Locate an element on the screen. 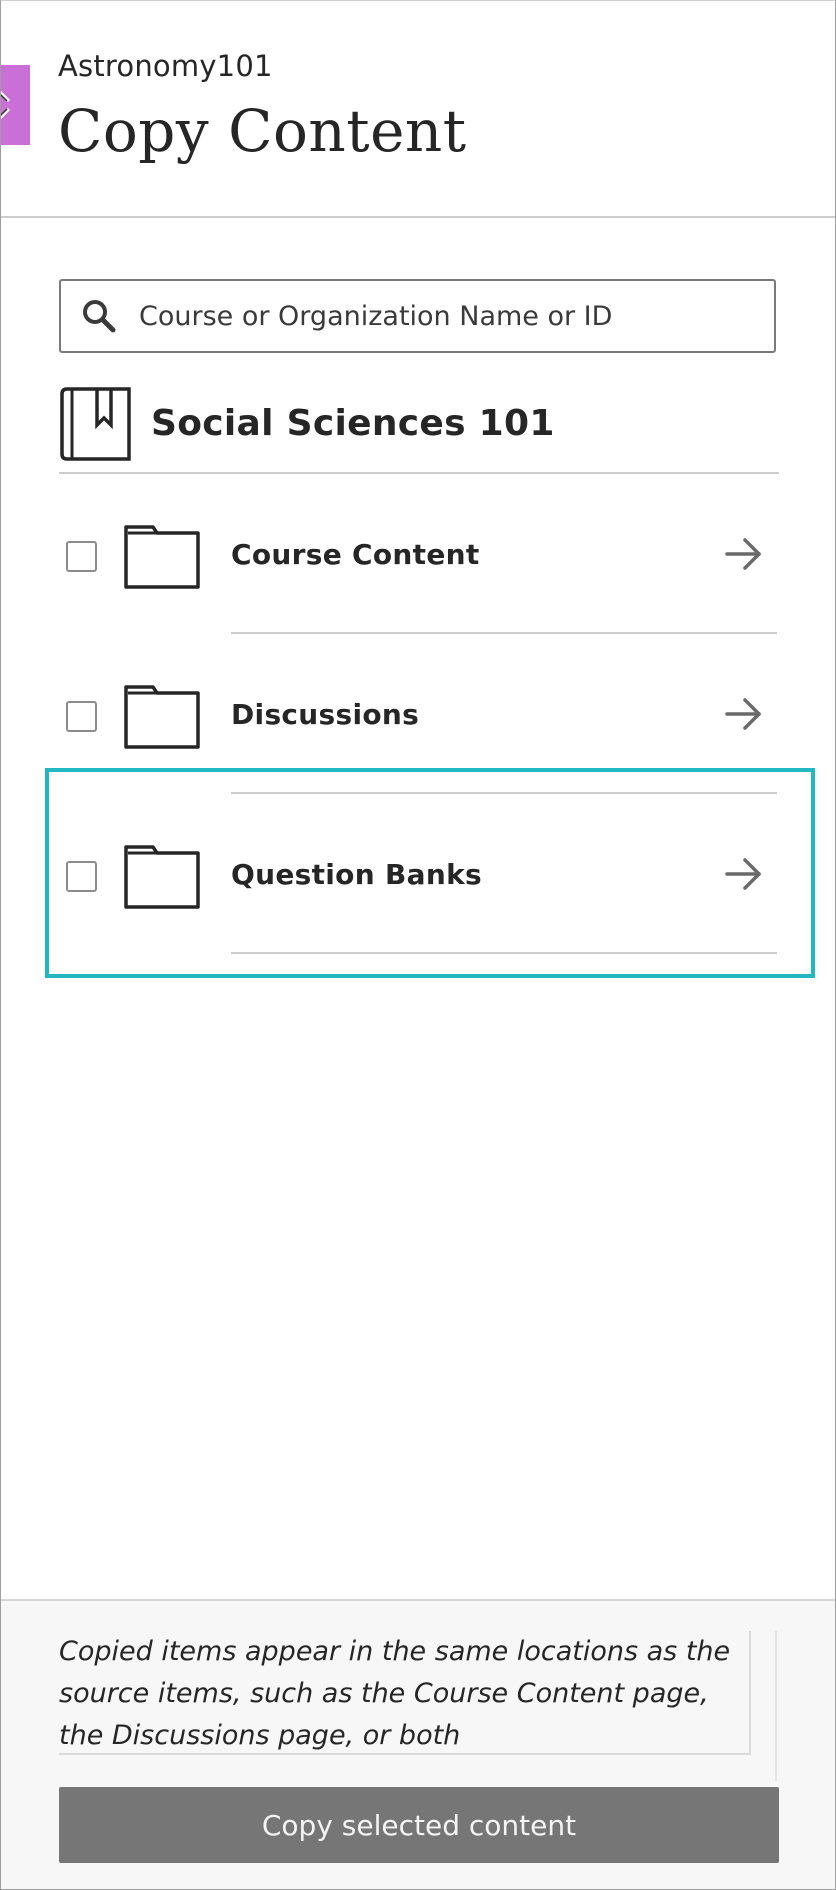 The image size is (836, 1890). search-icon is located at coordinates (99, 316).